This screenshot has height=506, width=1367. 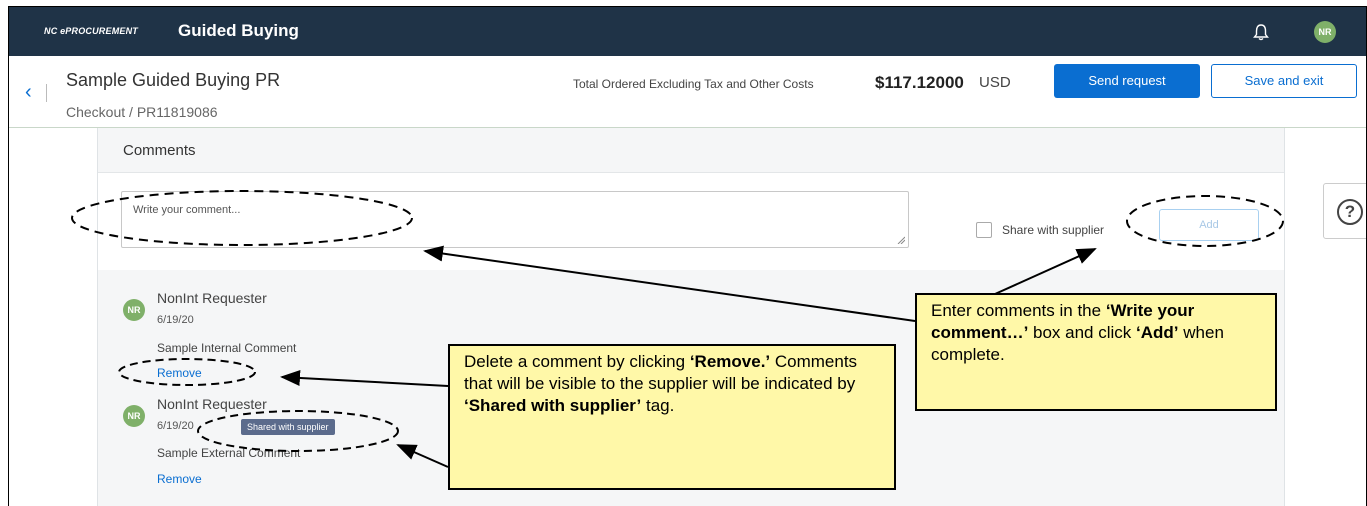 I want to click on shared-with-supplier-tag: Shared with supplier, so click(x=288, y=427).